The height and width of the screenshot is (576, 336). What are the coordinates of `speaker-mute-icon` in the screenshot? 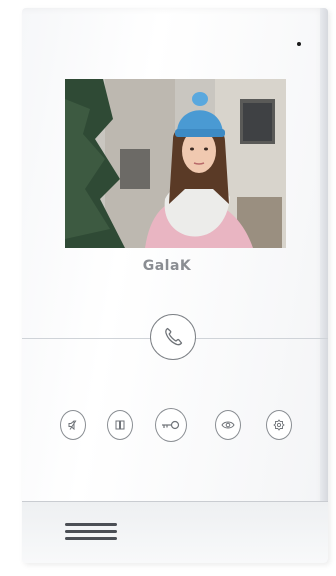 It's located at (72, 425).